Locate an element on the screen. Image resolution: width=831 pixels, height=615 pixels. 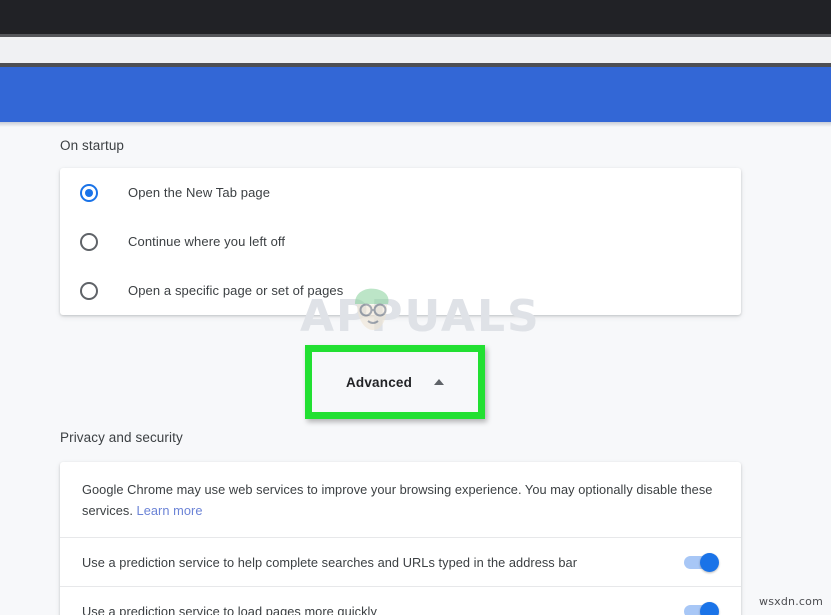
browser-toolbar-strip is located at coordinates (415, 50).